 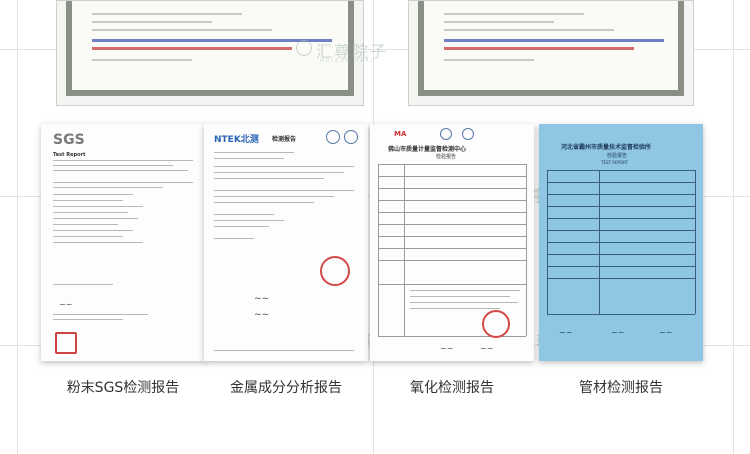 What do you see at coordinates (348, 61) in the screenshot?
I see `watermark-subtext: HUIZUN YARD` at bounding box center [348, 61].